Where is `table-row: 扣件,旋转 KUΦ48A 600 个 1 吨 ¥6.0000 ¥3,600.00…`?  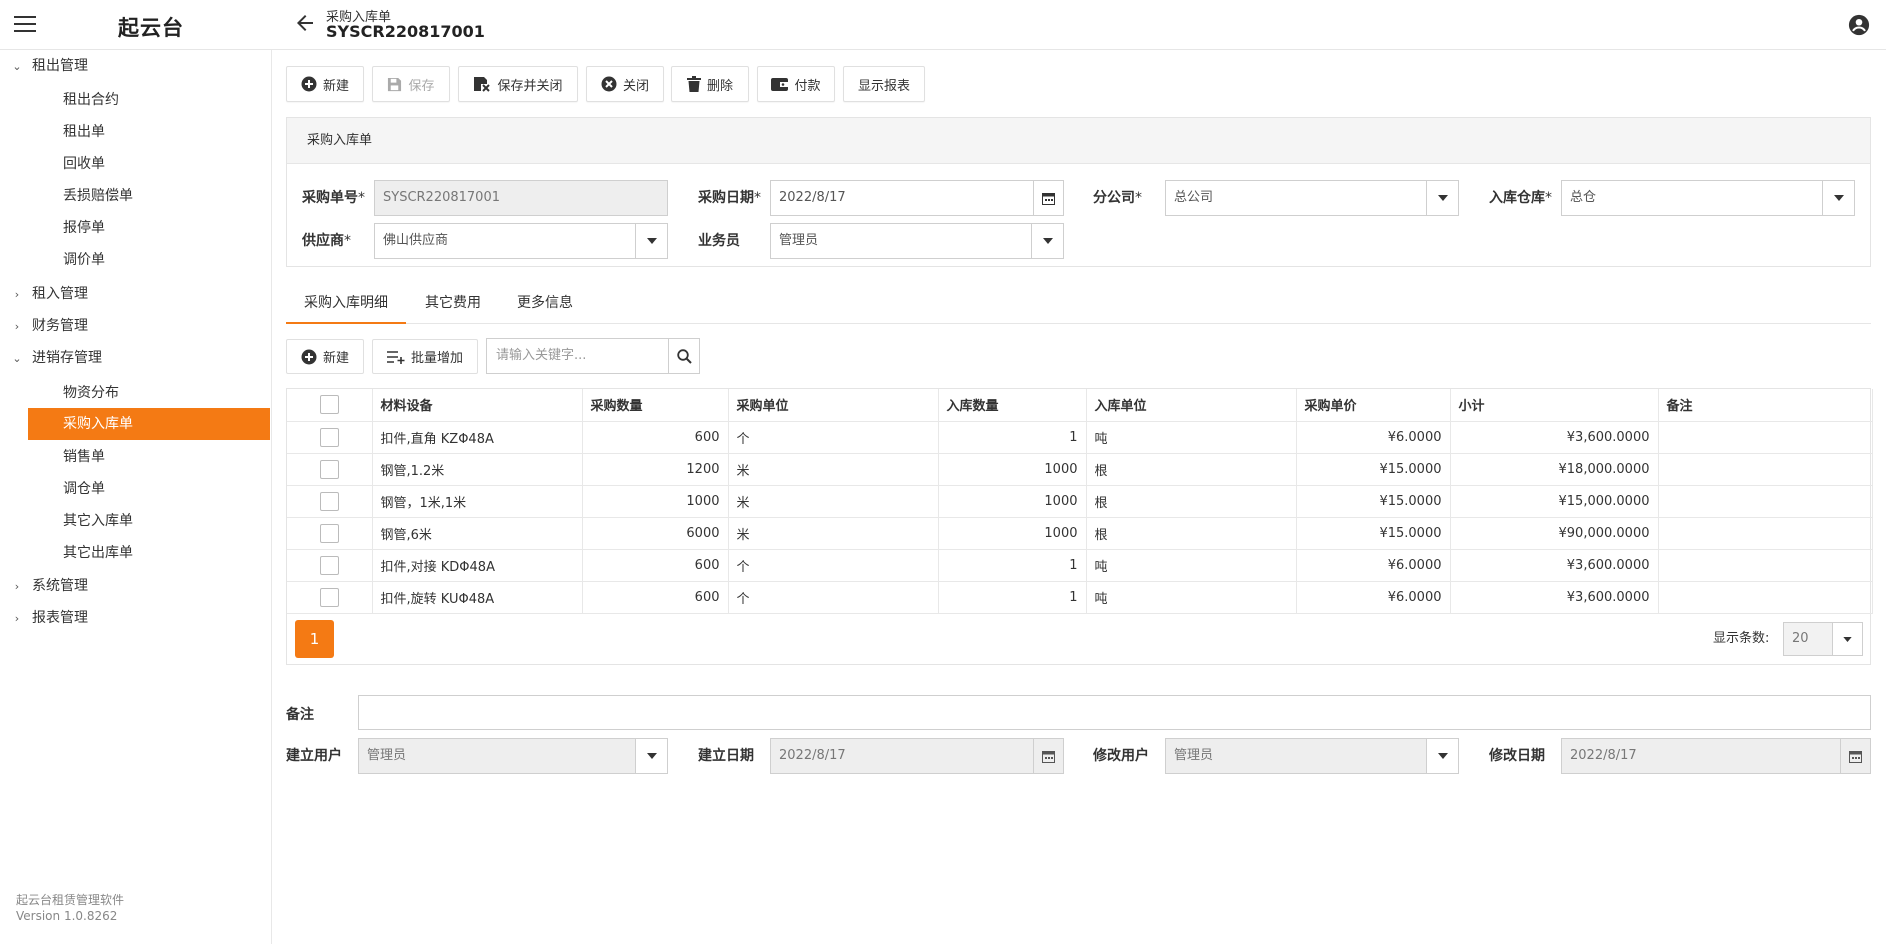
table-row: 扣件,旋转 KUΦ48A 600 个 1 吨 ¥6.0000 ¥3,600.00… is located at coordinates (1080, 597).